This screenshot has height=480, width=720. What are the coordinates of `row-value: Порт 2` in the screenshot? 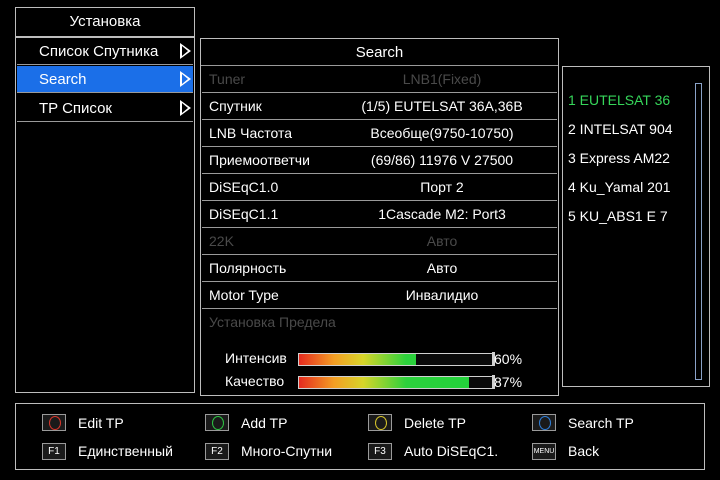 It's located at (442, 187).